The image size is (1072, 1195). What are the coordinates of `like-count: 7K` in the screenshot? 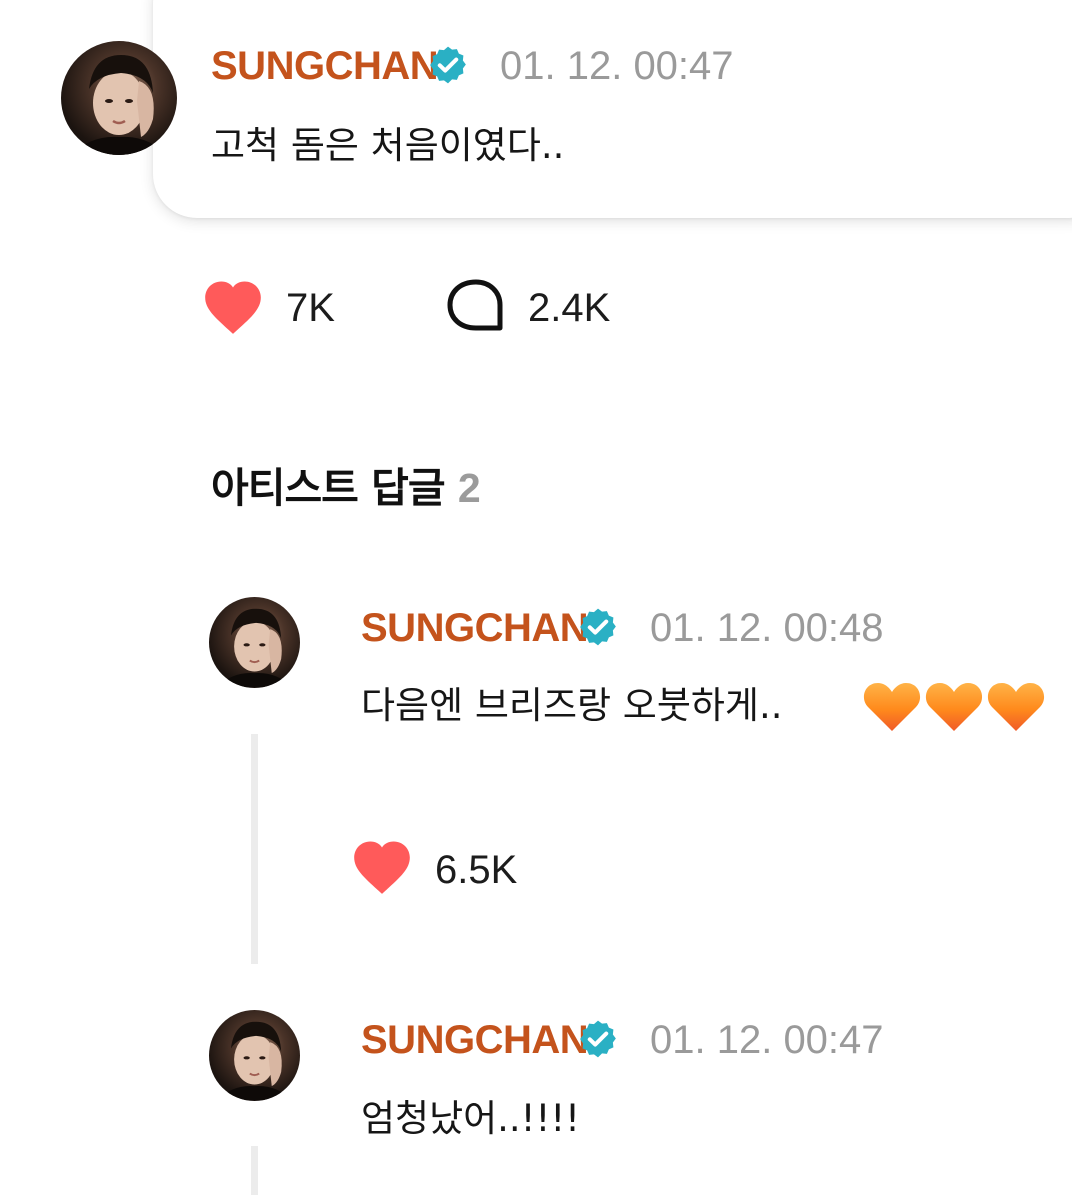 It's located at (310, 308).